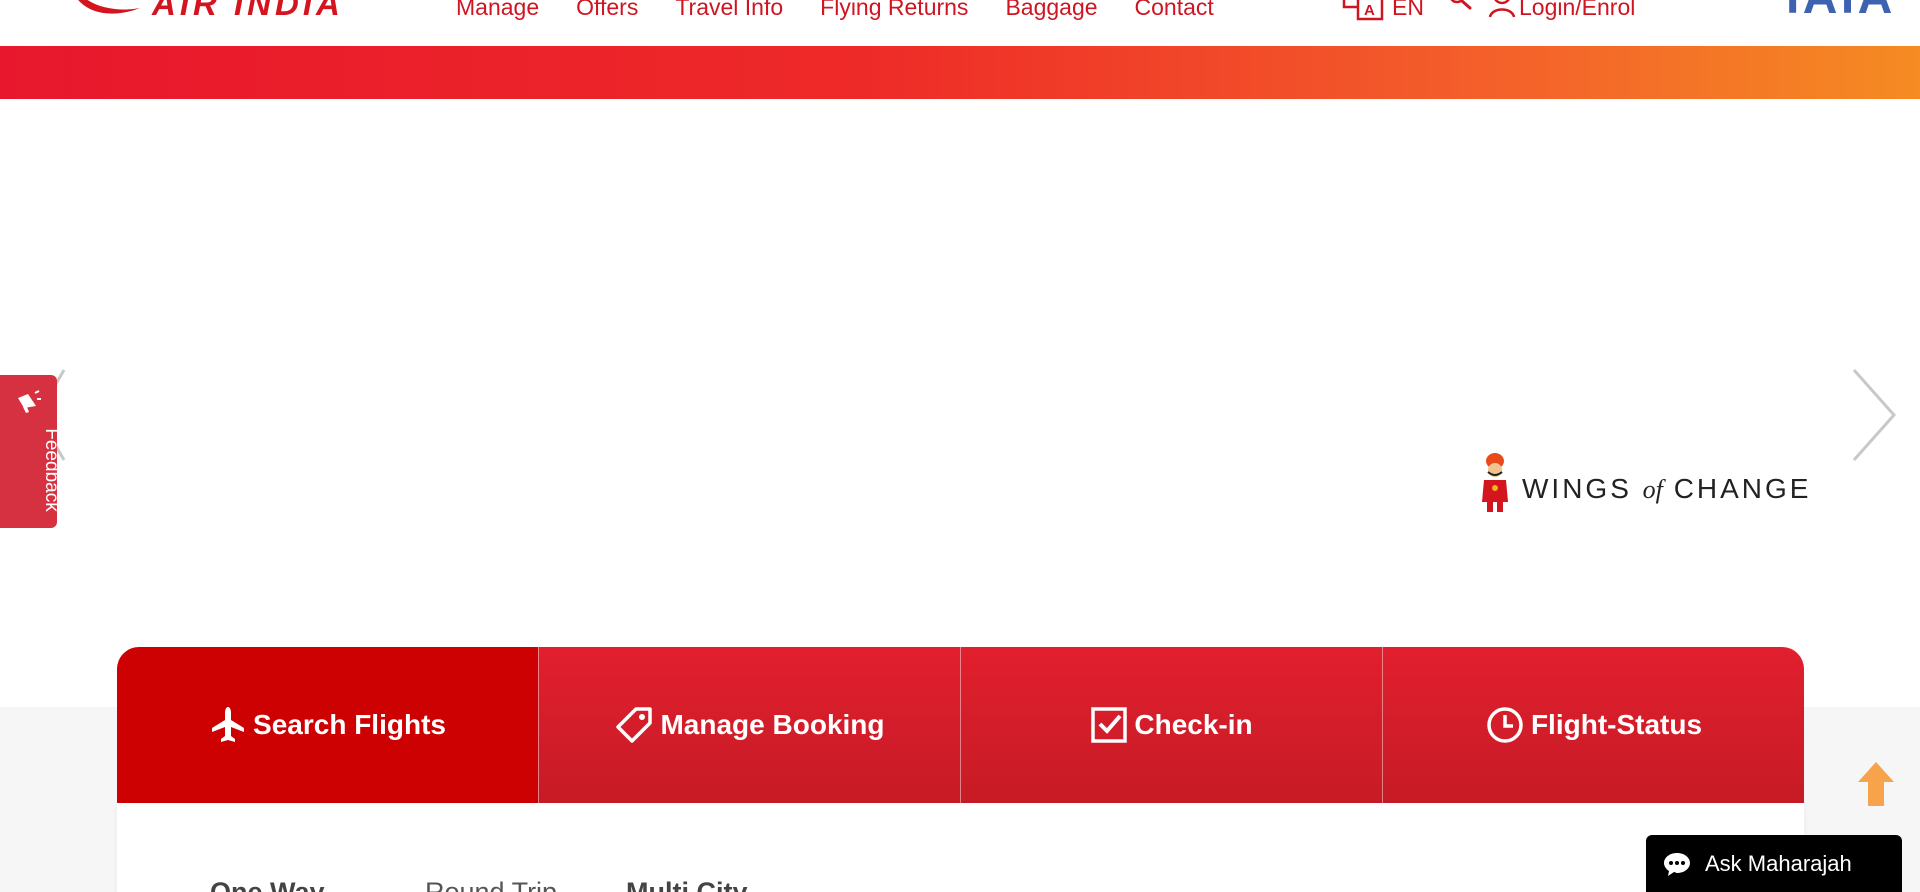  Describe the element at coordinates (687, 883) in the screenshot. I see `trip-type-multi-city: Multi City` at that location.